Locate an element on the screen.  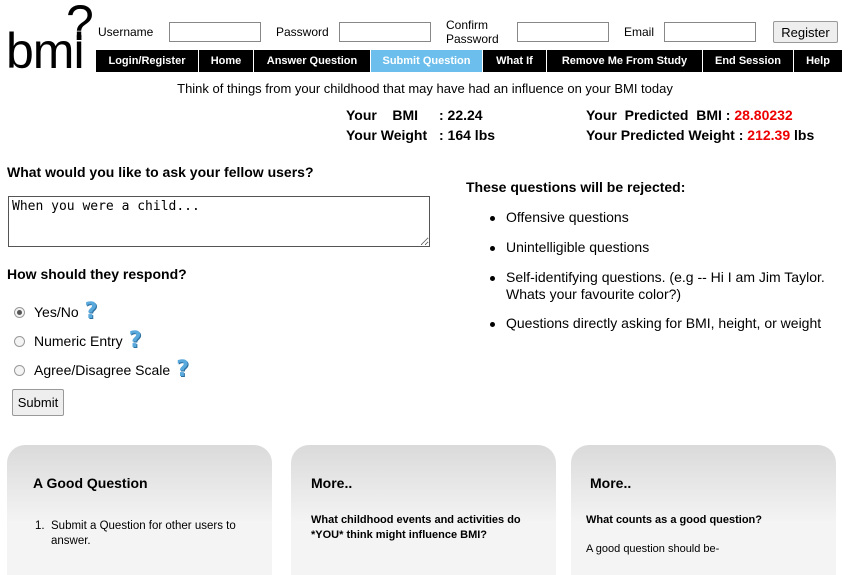
radio-yes-no is located at coordinates (19, 312).